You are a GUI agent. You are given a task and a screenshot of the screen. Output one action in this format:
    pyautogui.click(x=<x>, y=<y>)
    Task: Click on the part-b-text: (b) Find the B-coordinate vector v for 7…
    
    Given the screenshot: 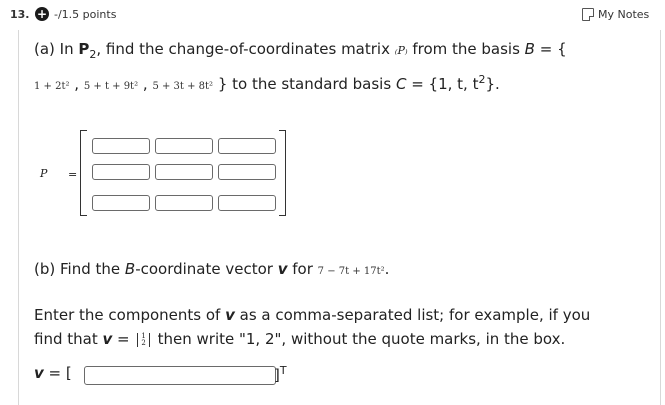 What is the action you would take?
    pyautogui.click(x=211, y=269)
    